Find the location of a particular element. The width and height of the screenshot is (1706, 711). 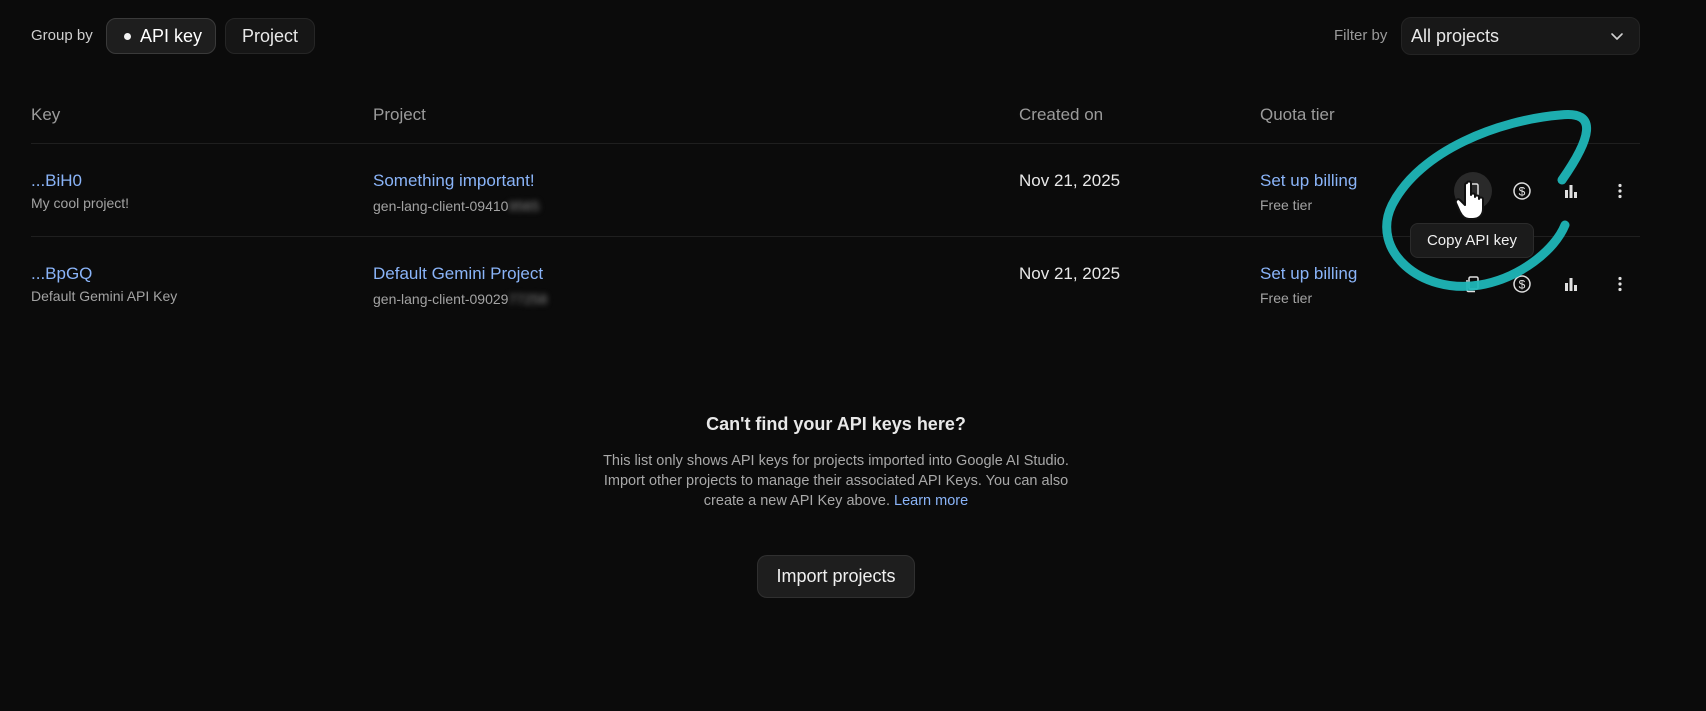

header-divider is located at coordinates (835, 143).